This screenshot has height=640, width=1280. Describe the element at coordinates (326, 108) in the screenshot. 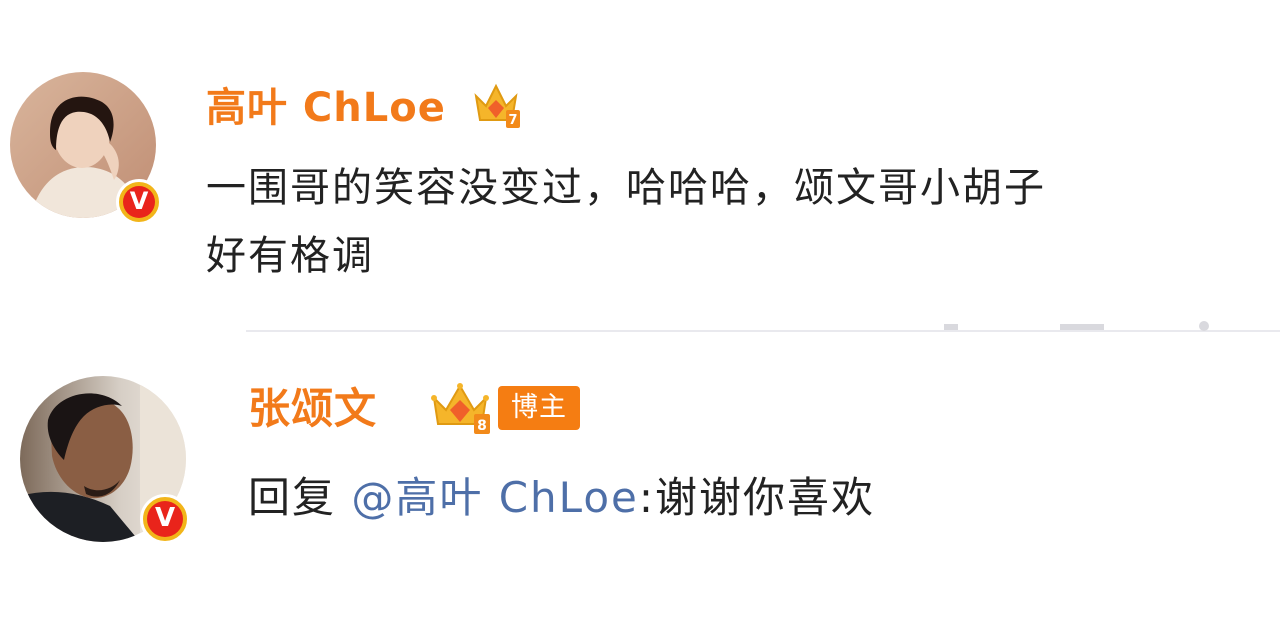

I see `username: 高叶 ChLoe` at that location.